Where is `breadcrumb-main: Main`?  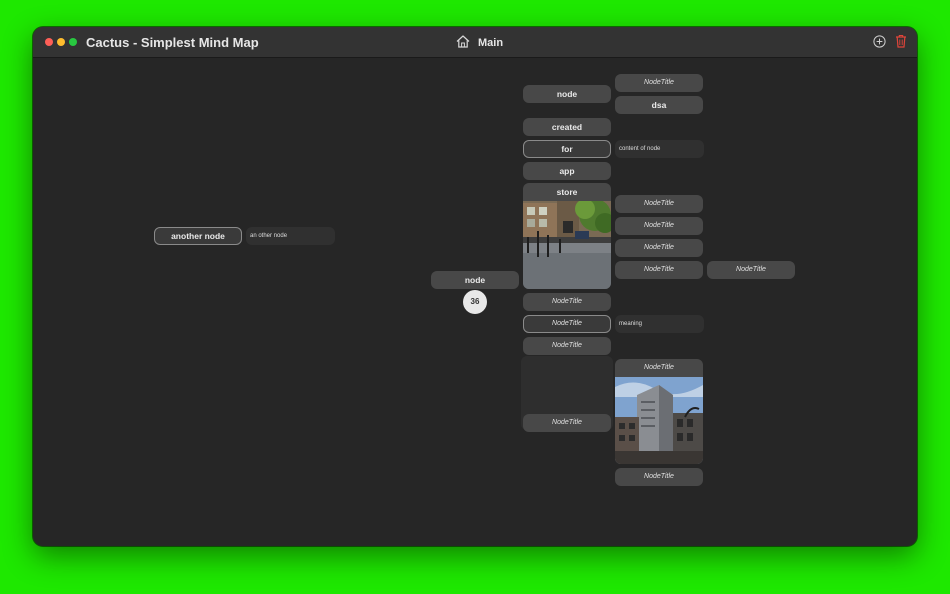
breadcrumb-main: Main is located at coordinates (490, 43).